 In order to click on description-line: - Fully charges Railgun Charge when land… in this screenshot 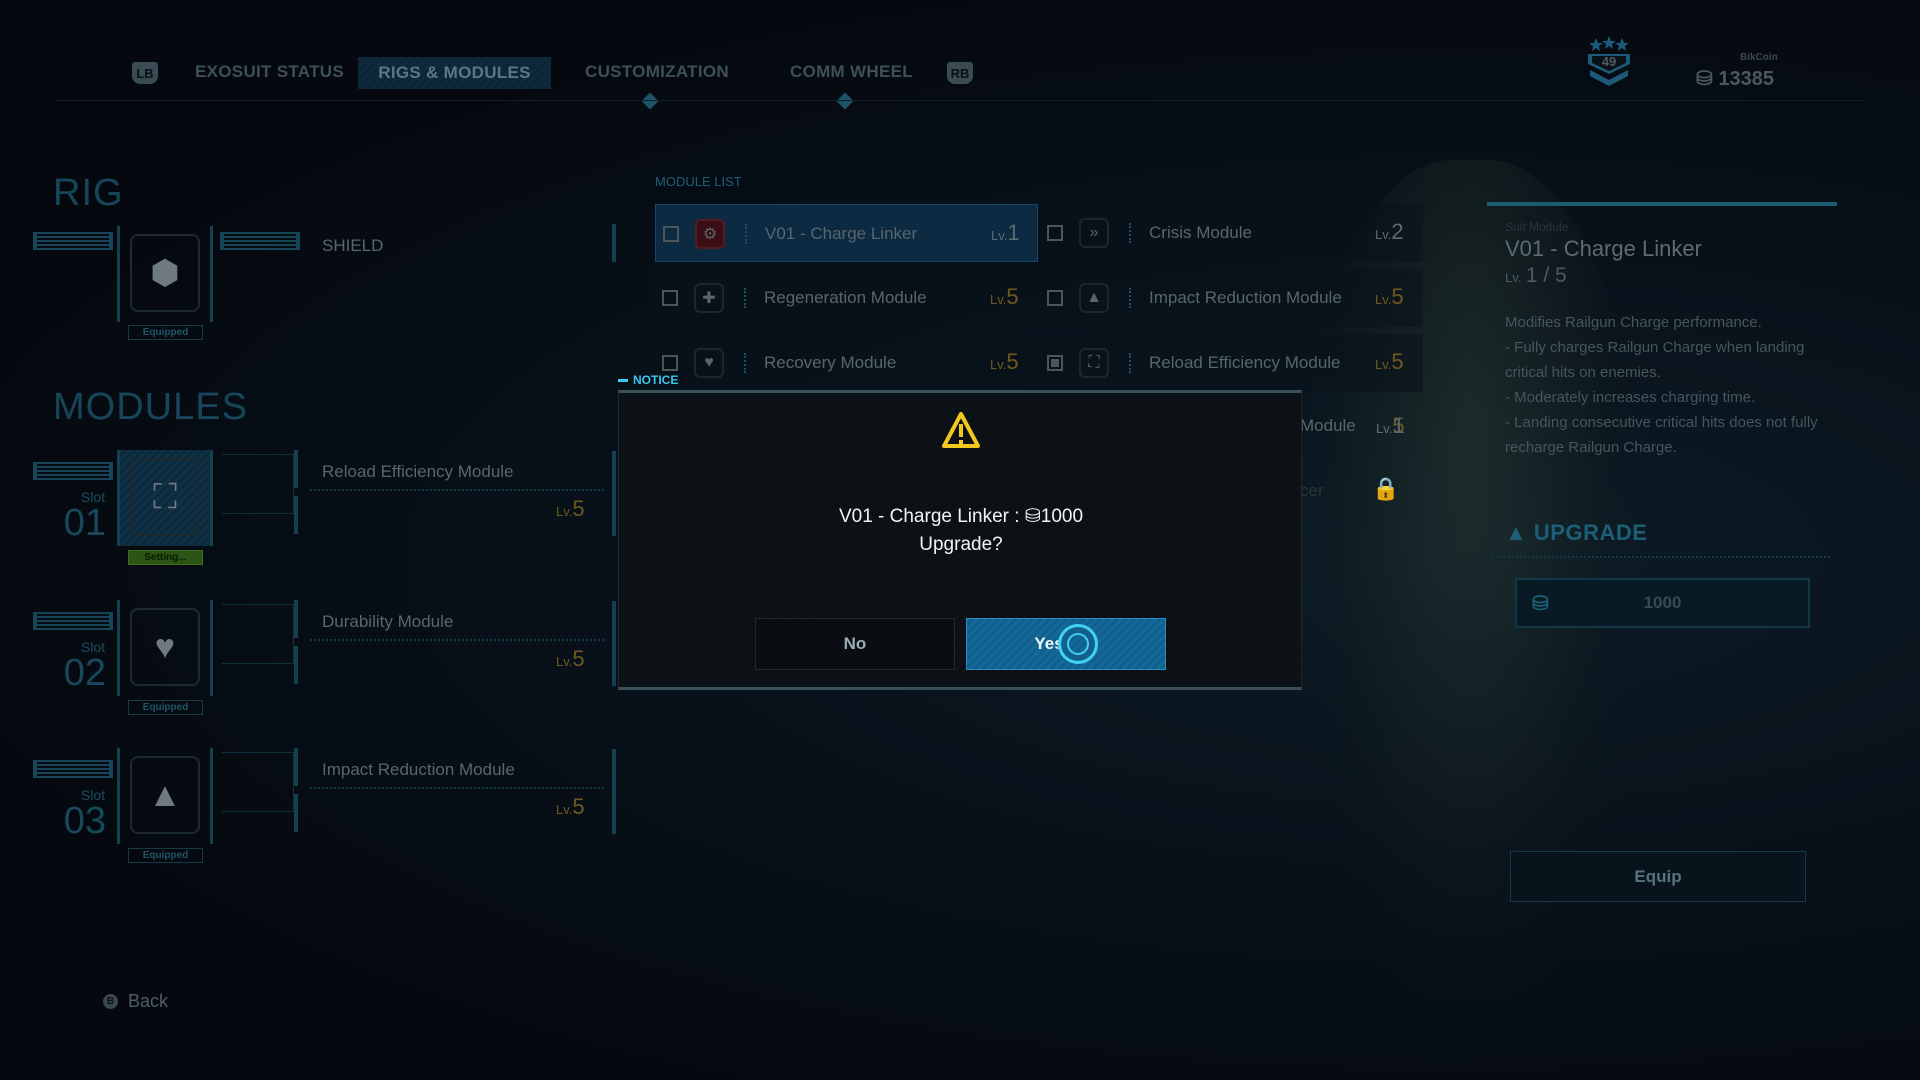, I will do `click(1655, 360)`.